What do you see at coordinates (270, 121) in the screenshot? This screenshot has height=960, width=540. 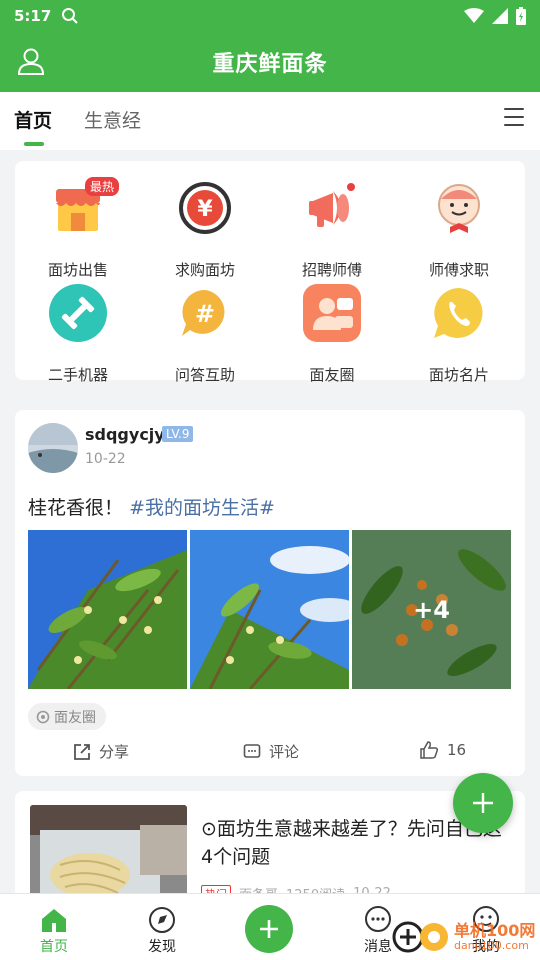 I see `tab-bar: 首页 生意经` at bounding box center [270, 121].